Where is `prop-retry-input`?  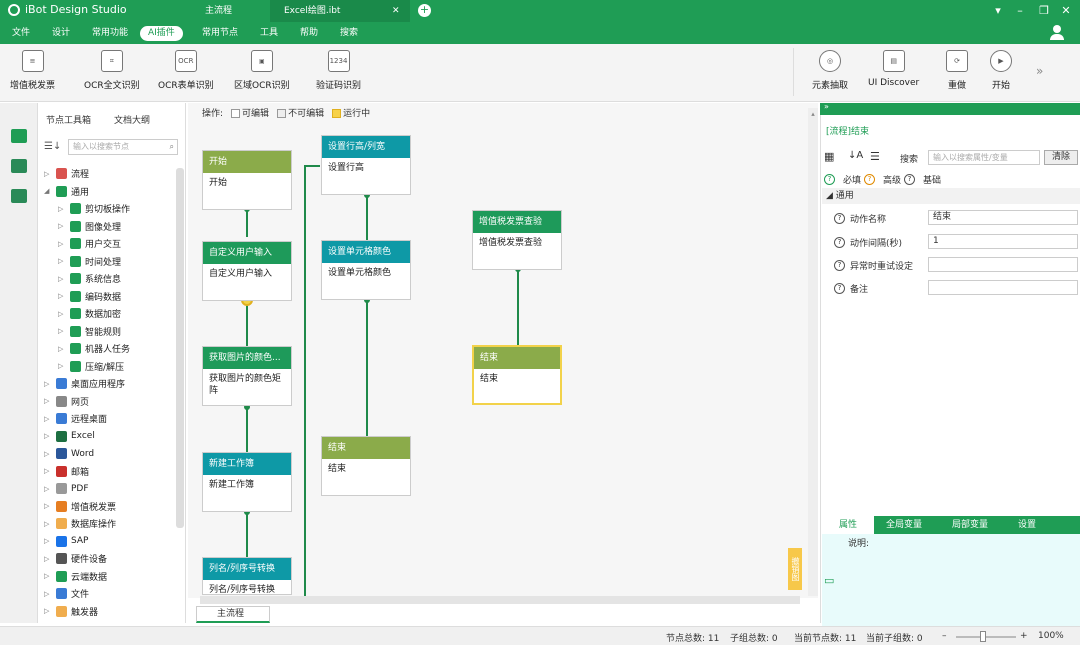 prop-retry-input is located at coordinates (1003, 264).